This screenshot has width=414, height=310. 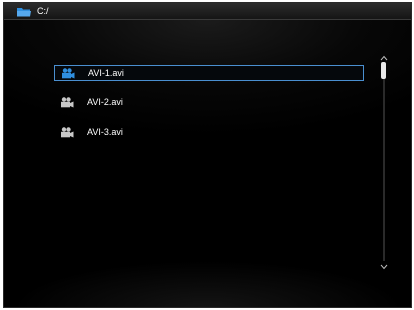 What do you see at coordinates (209, 133) in the screenshot?
I see `file-item-avi-3: AVI-3.avi` at bounding box center [209, 133].